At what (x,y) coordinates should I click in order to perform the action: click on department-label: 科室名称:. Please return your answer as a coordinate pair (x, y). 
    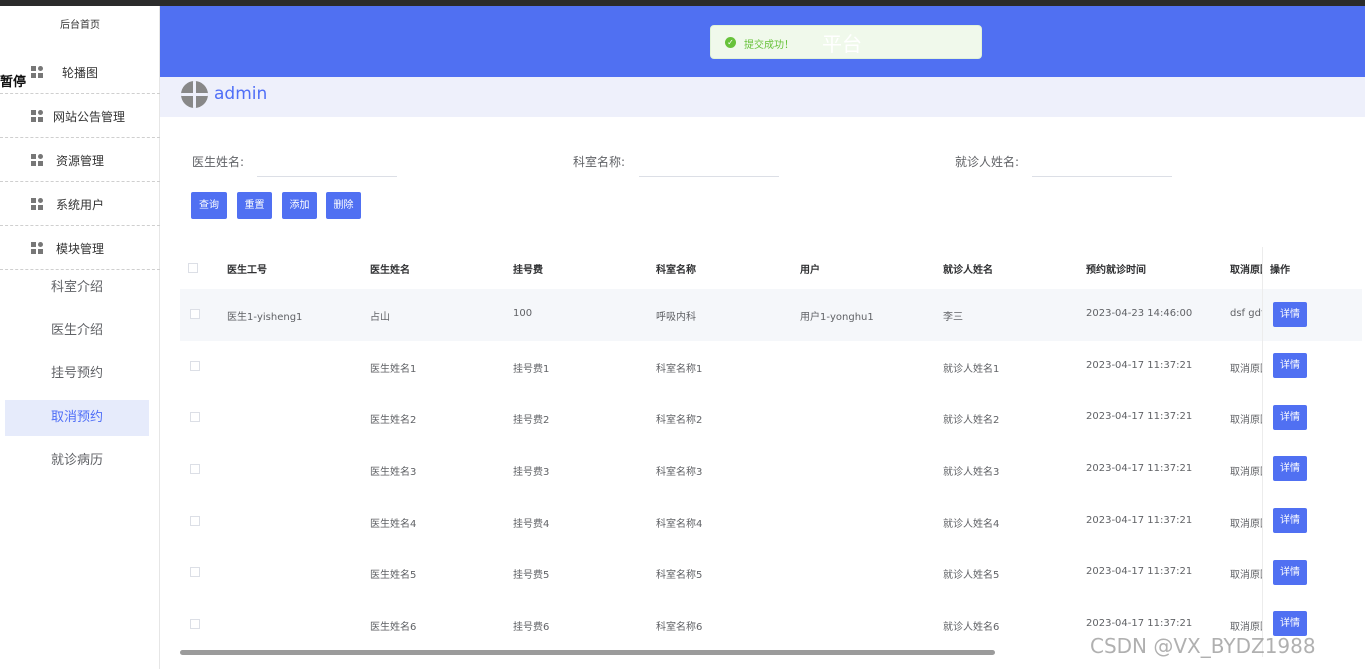
    Looking at the image, I should click on (599, 162).